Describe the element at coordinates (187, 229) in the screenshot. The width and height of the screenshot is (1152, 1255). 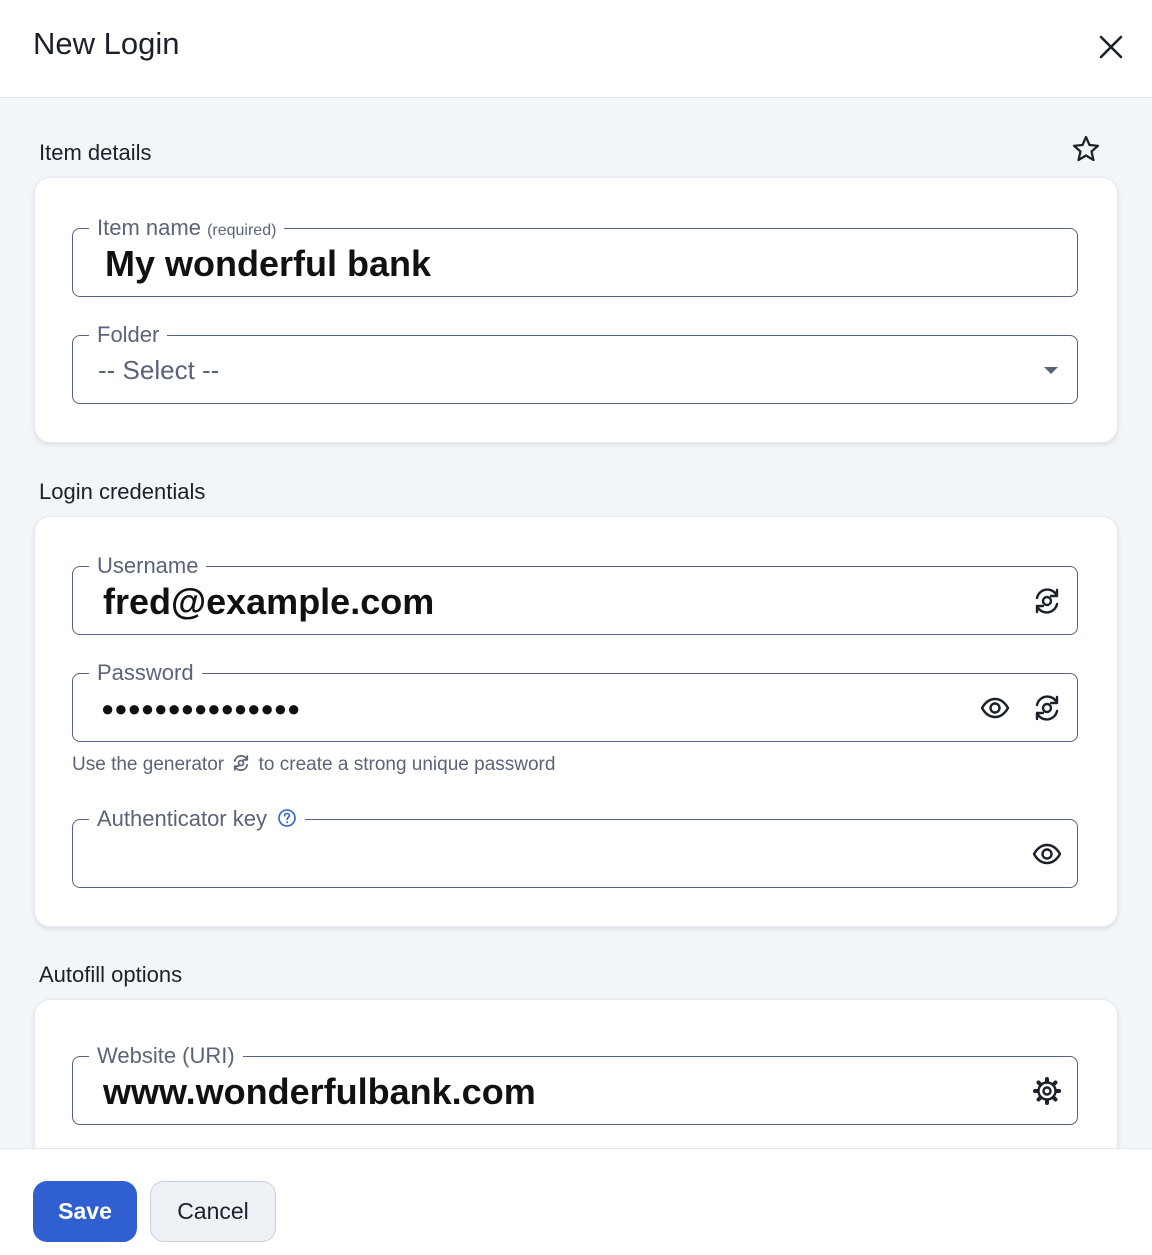
I see `item-name-label: Item name (required)` at that location.